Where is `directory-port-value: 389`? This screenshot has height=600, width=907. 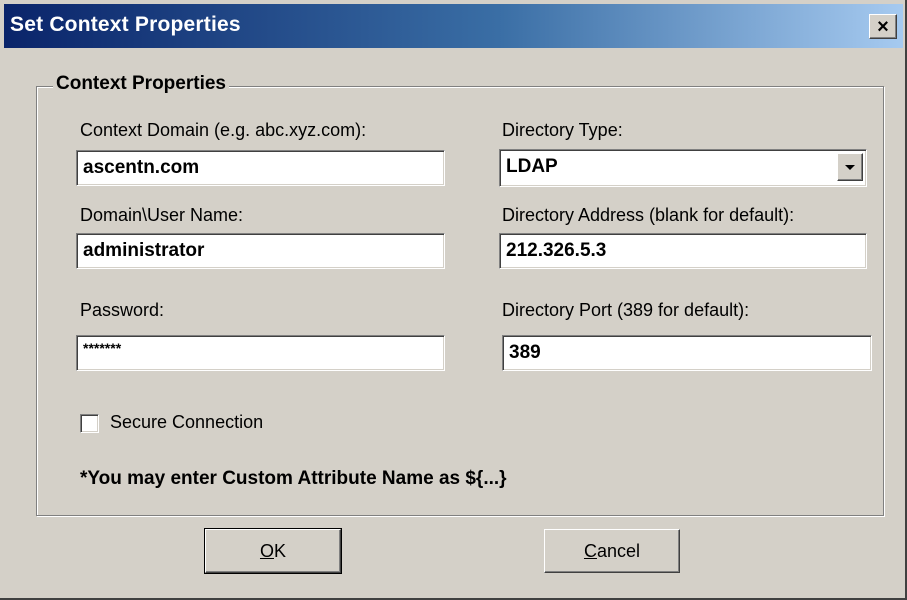
directory-port-value: 389 is located at coordinates (525, 352).